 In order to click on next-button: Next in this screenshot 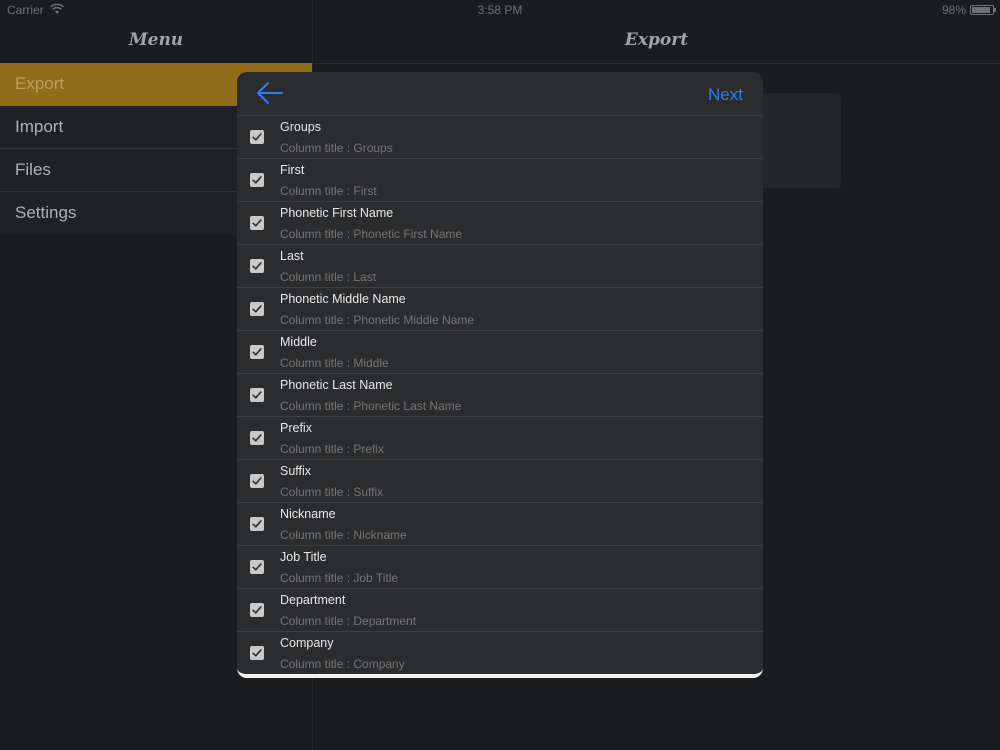, I will do `click(725, 95)`.